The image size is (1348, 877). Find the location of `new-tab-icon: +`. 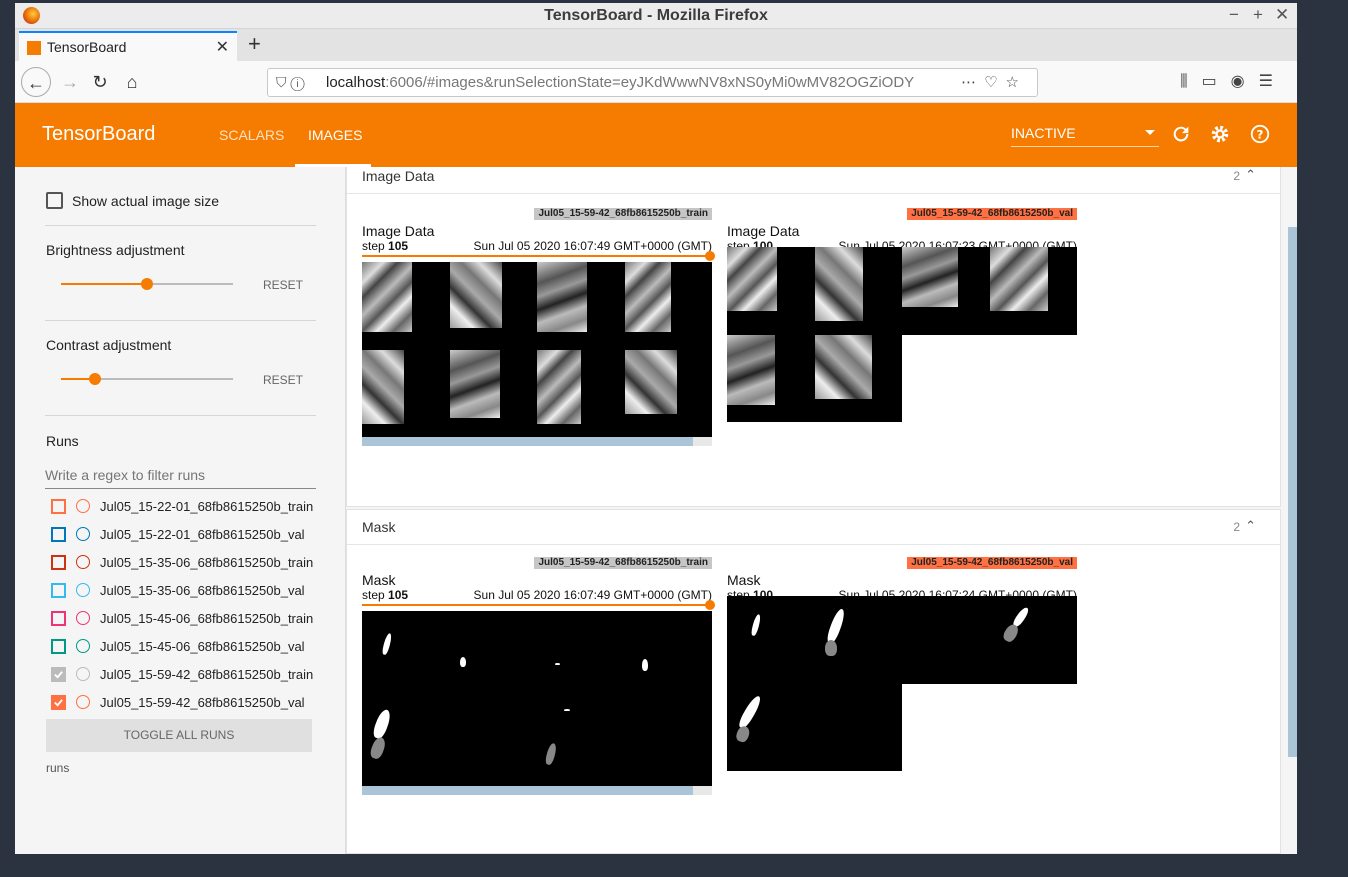

new-tab-icon: + is located at coordinates (254, 44).